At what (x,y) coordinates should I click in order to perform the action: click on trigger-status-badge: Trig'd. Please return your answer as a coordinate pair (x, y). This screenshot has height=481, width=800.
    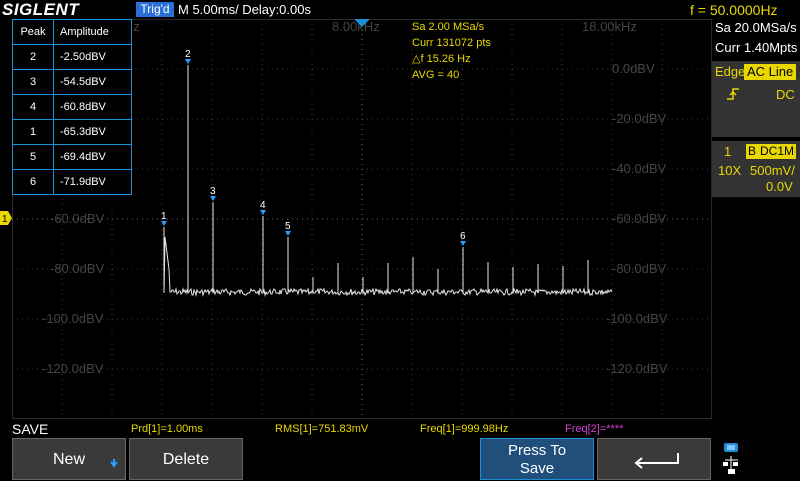
    Looking at the image, I should click on (155, 9).